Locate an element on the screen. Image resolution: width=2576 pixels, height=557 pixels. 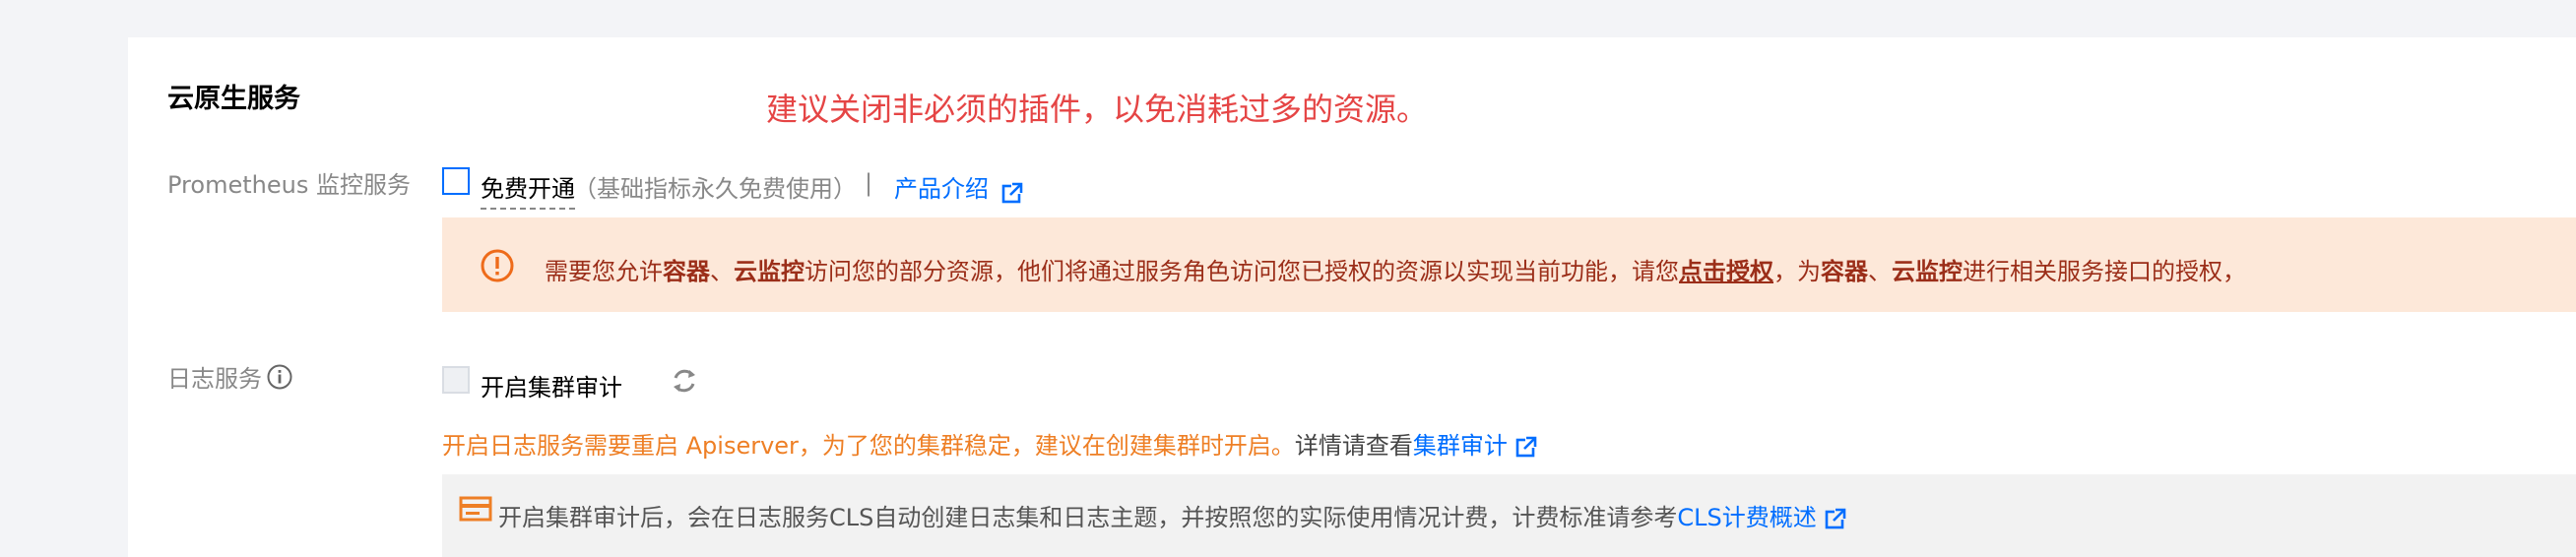
free-note: （基础指标永久免费使用） is located at coordinates (715, 189).